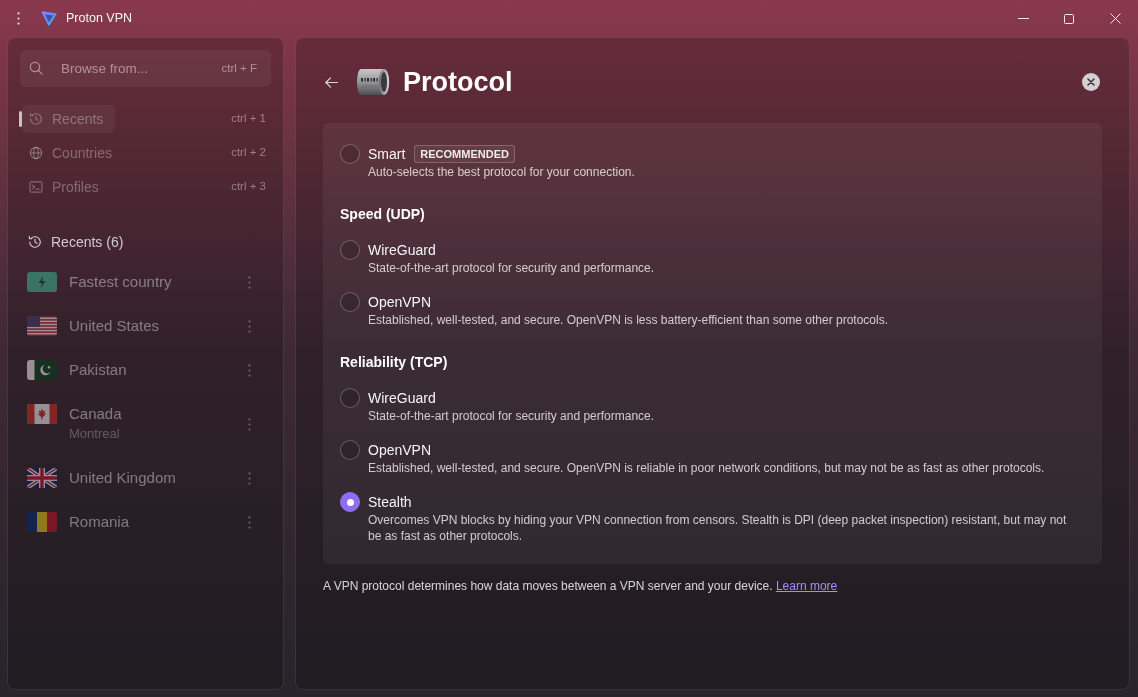 The height and width of the screenshot is (697, 1138). What do you see at coordinates (99, 522) in the screenshot?
I see `location-name: Romania` at bounding box center [99, 522].